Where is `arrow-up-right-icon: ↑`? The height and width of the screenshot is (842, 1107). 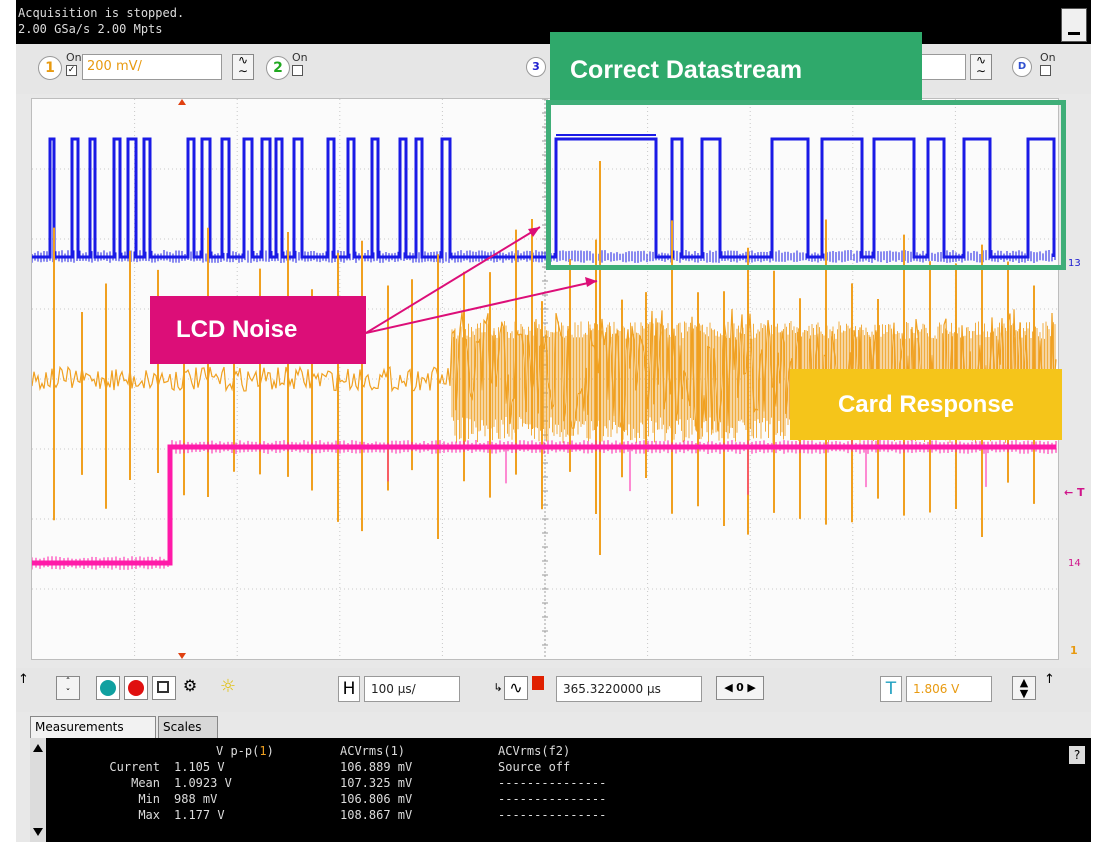 arrow-up-right-icon: ↑ is located at coordinates (1050, 684).